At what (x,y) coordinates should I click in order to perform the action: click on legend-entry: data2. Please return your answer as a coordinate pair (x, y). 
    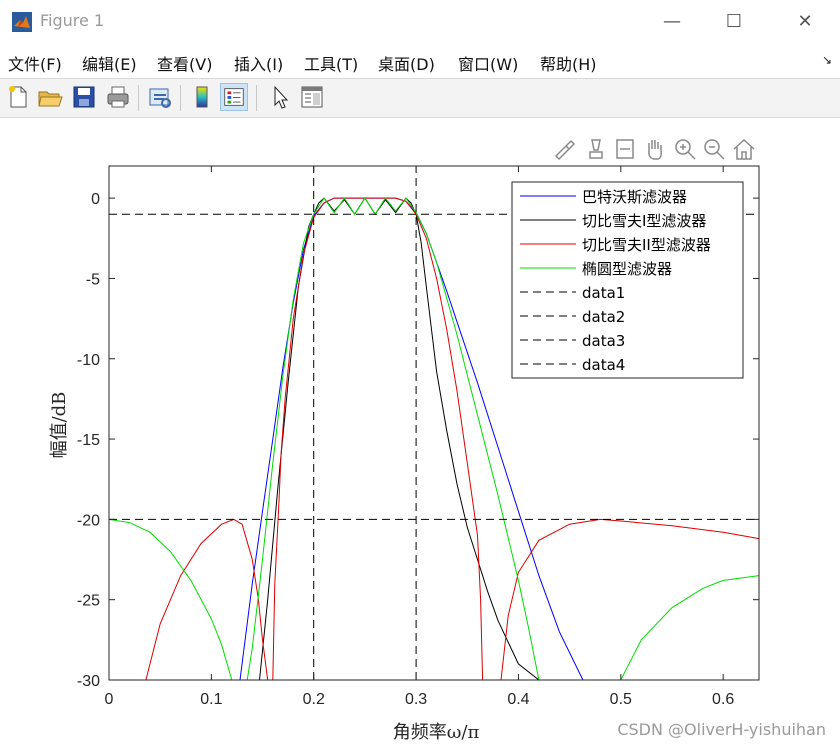
    Looking at the image, I should click on (603, 317).